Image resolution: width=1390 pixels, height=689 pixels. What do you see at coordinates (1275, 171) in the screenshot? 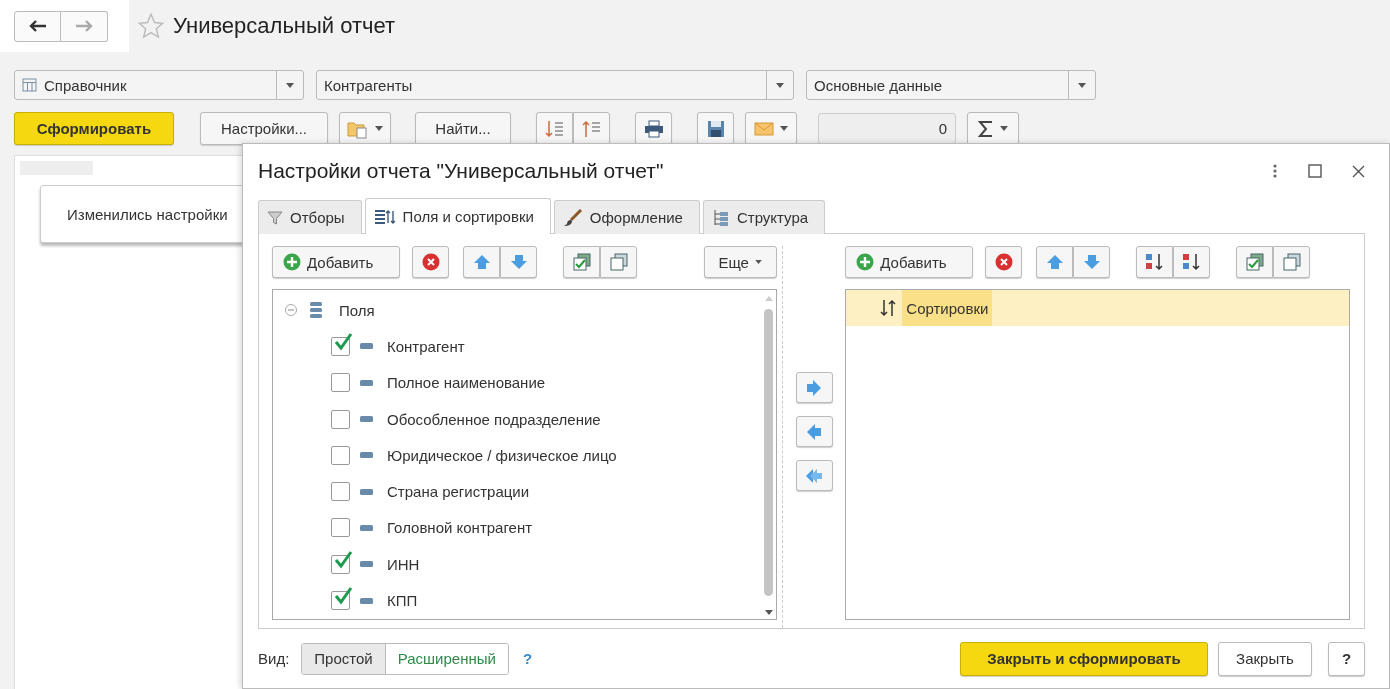
I see `more-icon` at bounding box center [1275, 171].